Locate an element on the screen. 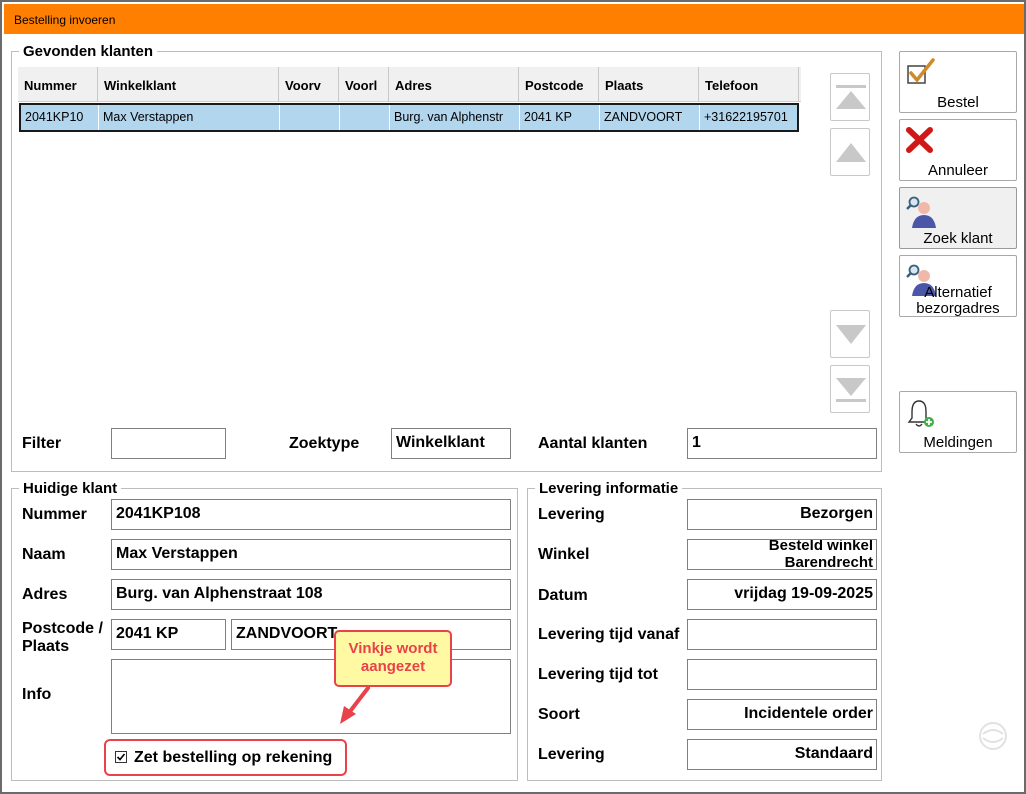 The height and width of the screenshot is (794, 1026). info-label: Info is located at coordinates (37, 694).